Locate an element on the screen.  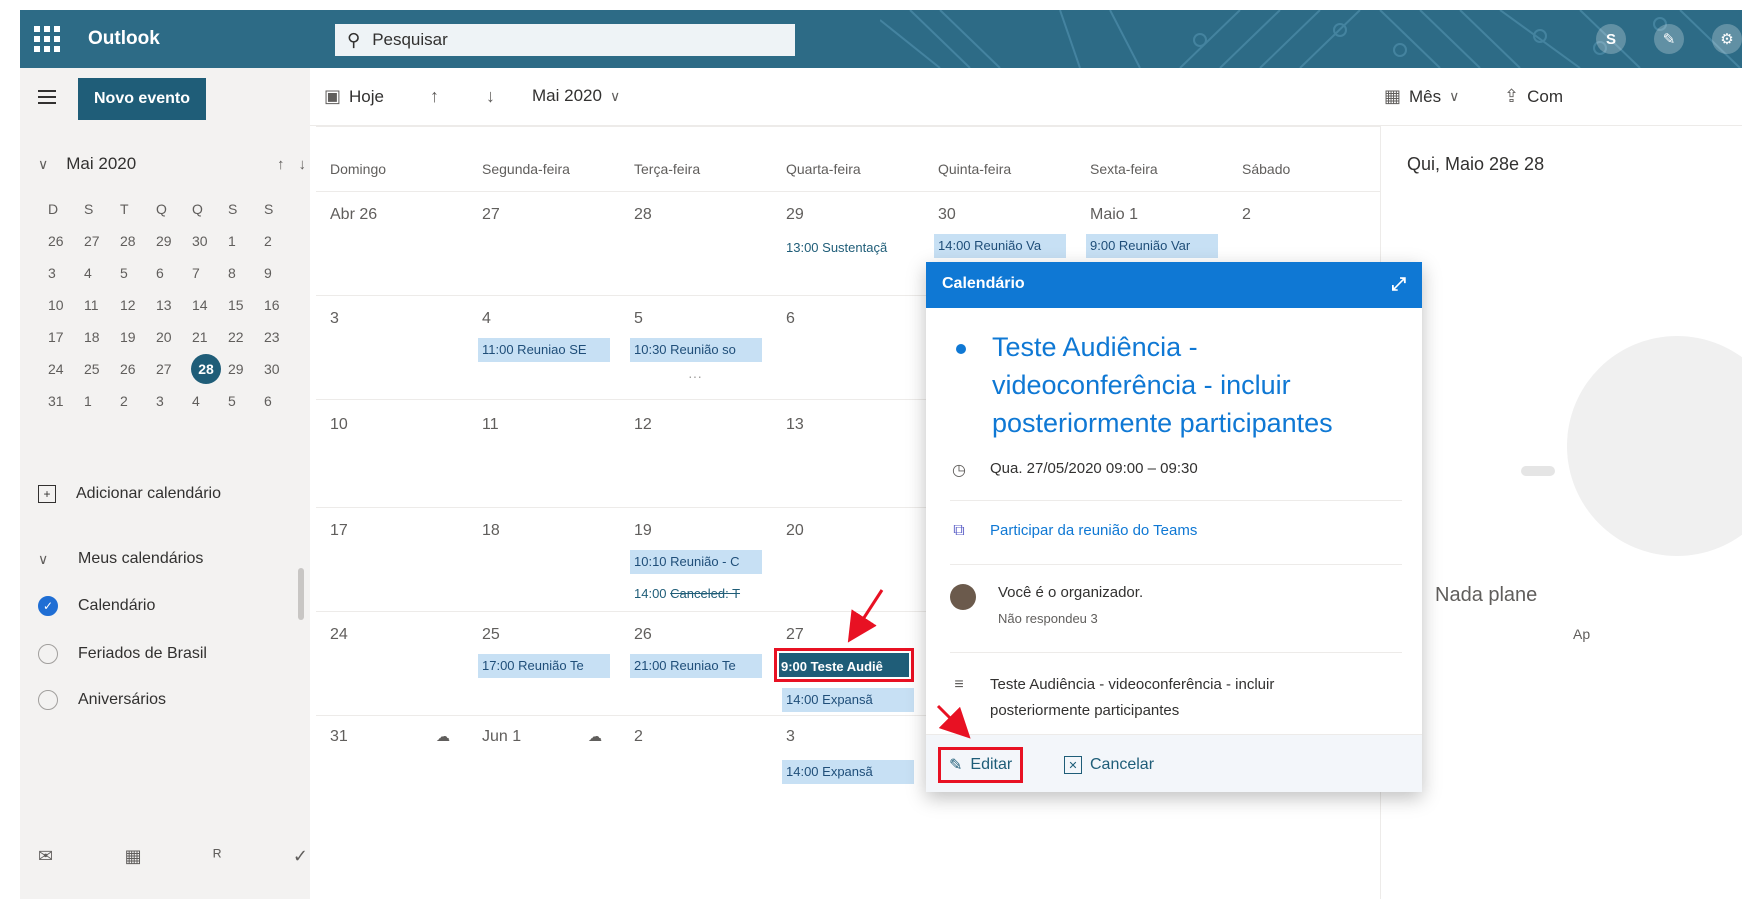
calendar-item-aniversarios: Aniversários is located at coordinates (102, 700).